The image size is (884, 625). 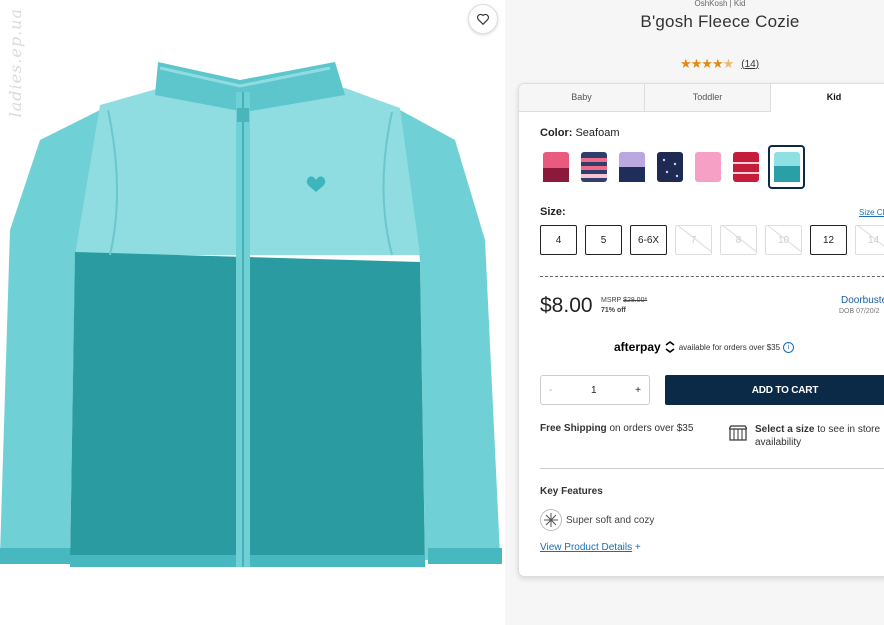 What do you see at coordinates (637, 347) in the screenshot?
I see `afterpay-logo: afterpay` at bounding box center [637, 347].